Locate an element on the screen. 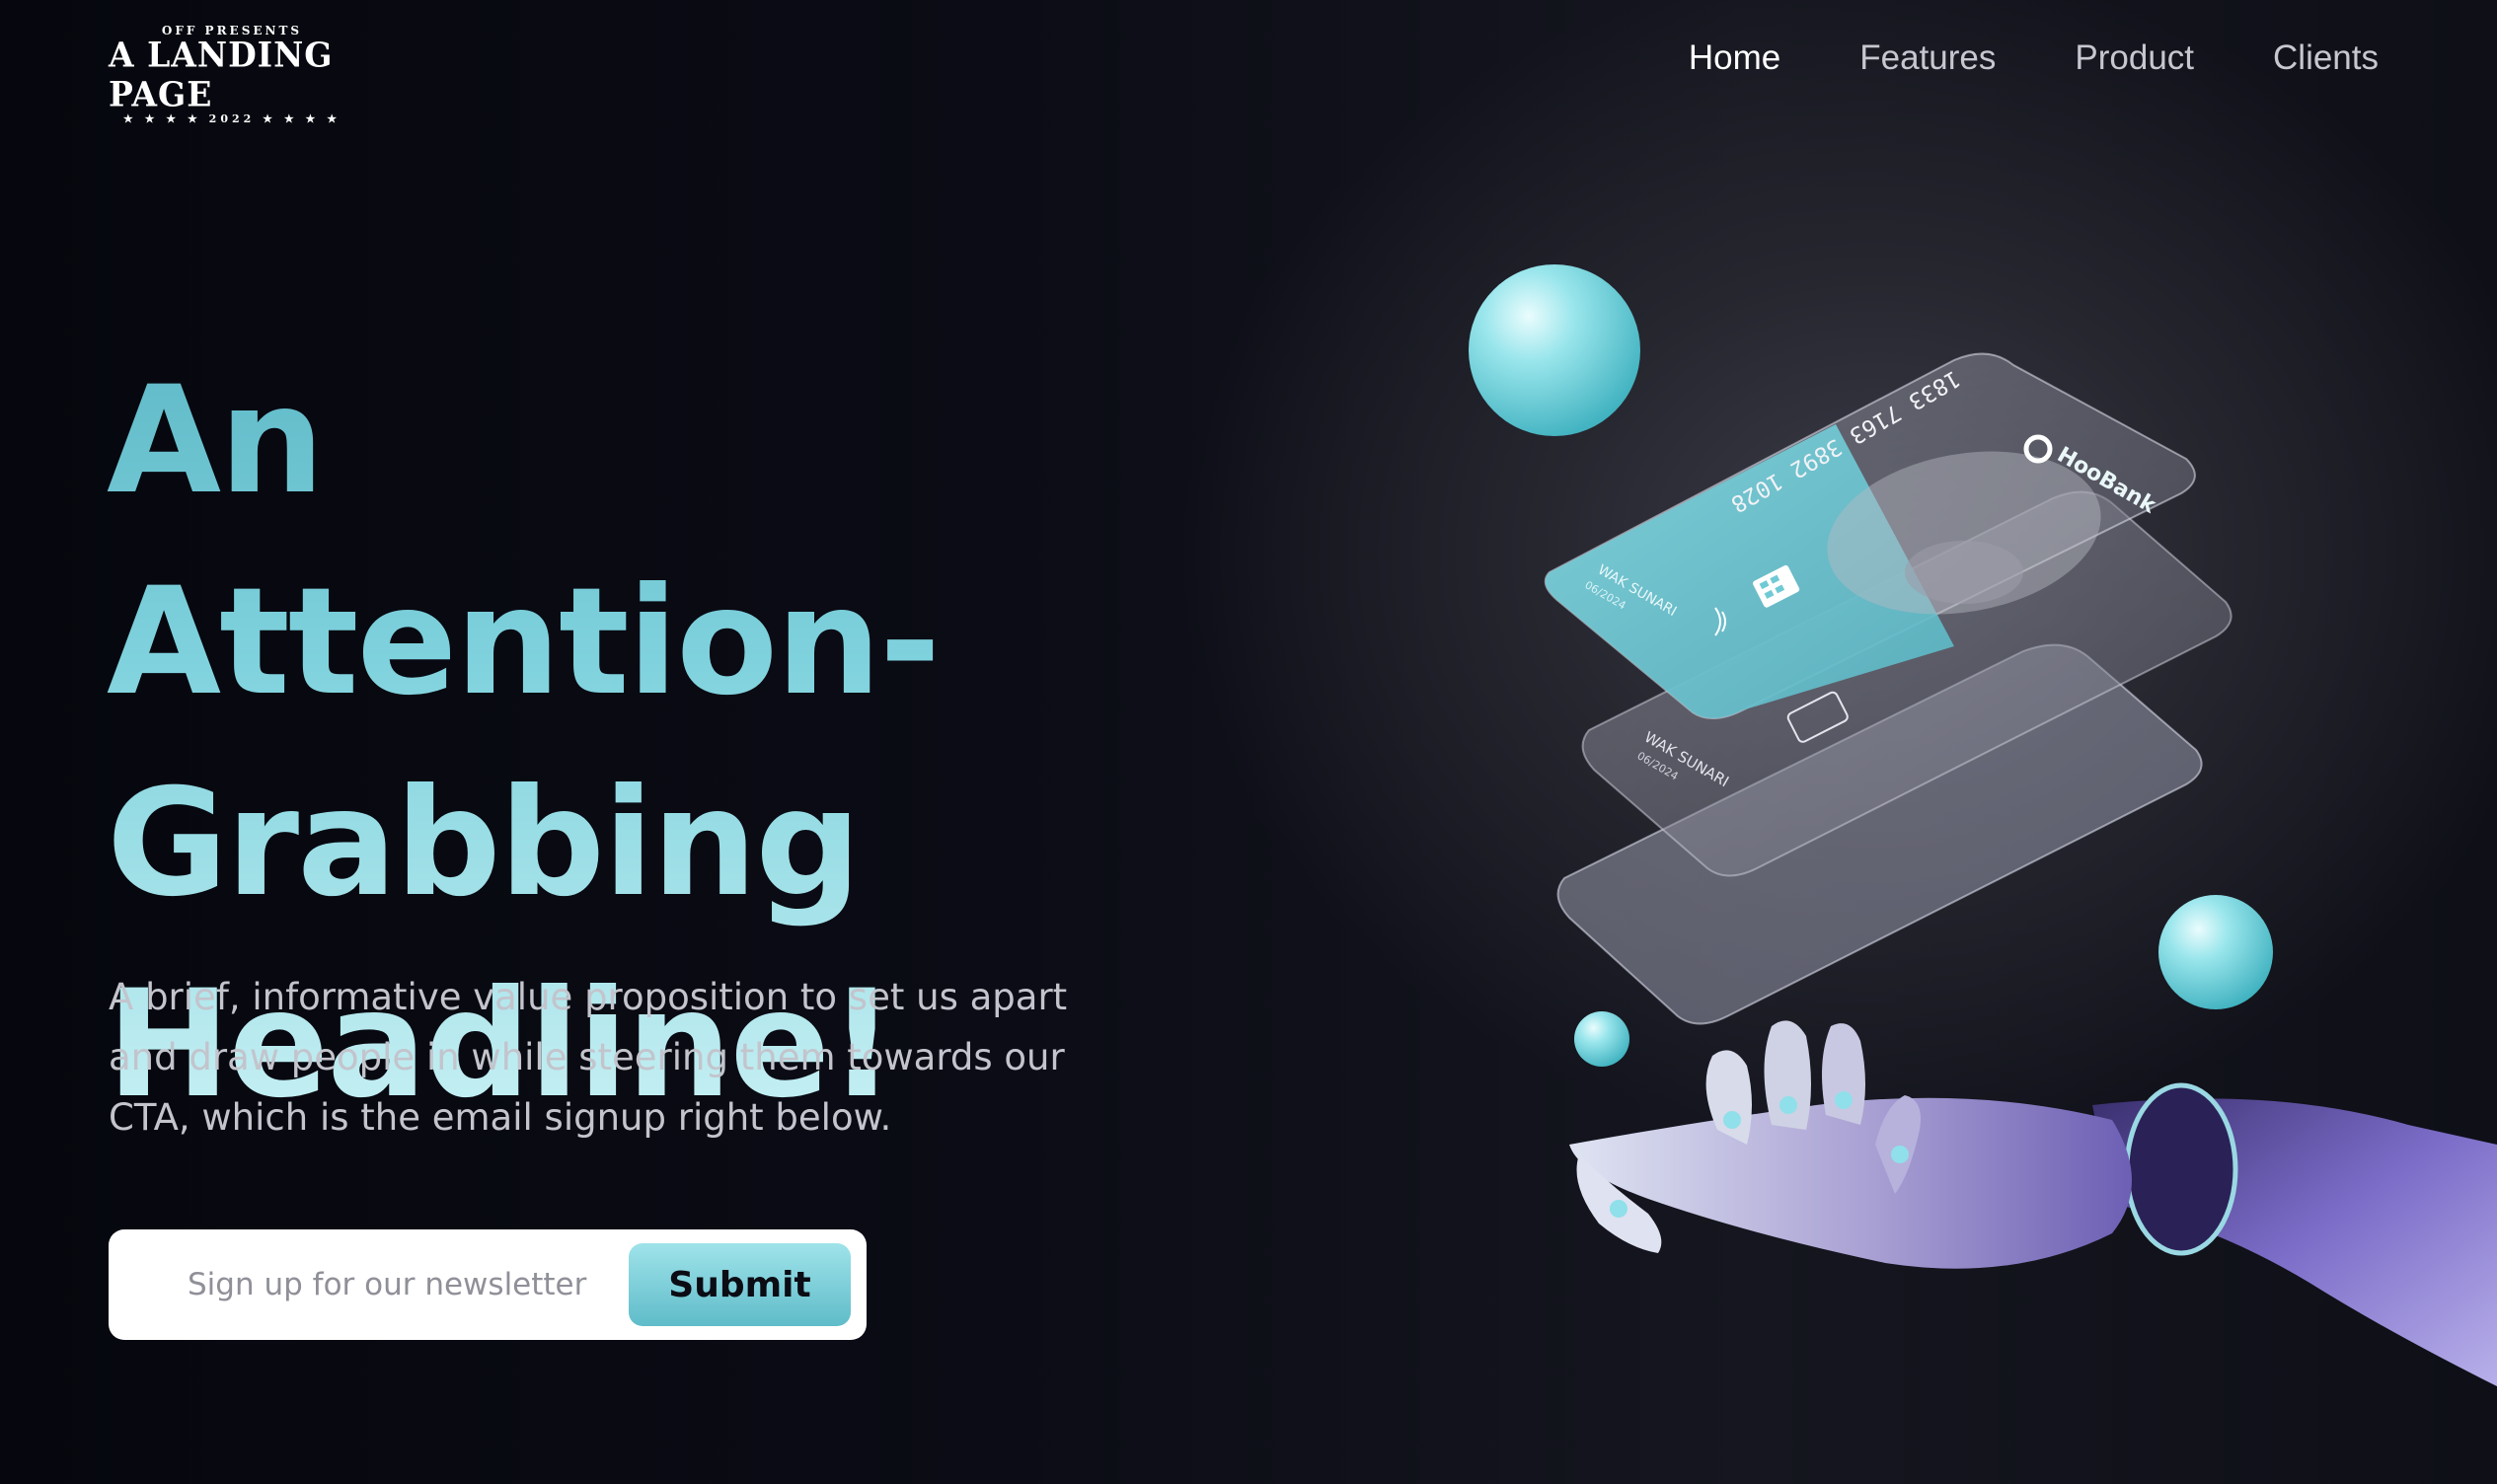 The width and height of the screenshot is (2497, 1484). nav-product: Product is located at coordinates (2135, 58).